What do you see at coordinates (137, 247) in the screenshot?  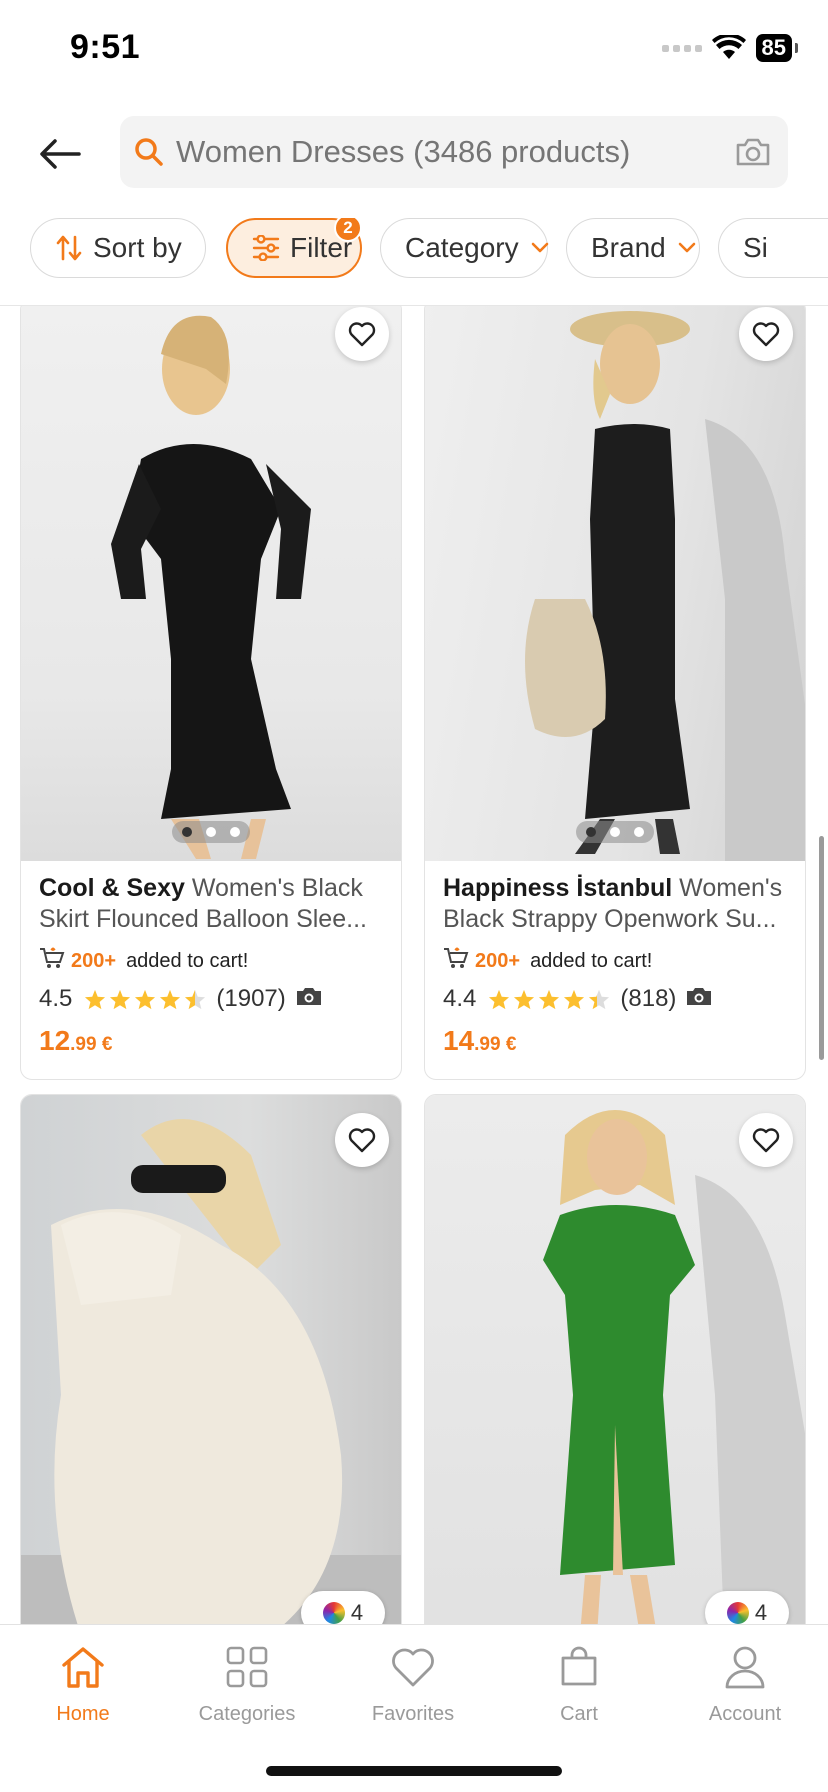 I see `sort-by-label: Sort by` at bounding box center [137, 247].